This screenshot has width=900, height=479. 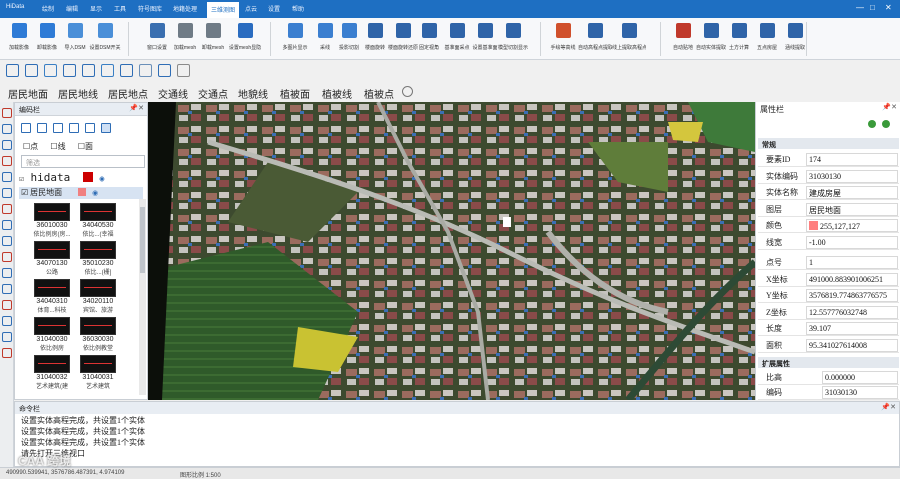 I want to click on edit-icon, so click(x=7, y=241).